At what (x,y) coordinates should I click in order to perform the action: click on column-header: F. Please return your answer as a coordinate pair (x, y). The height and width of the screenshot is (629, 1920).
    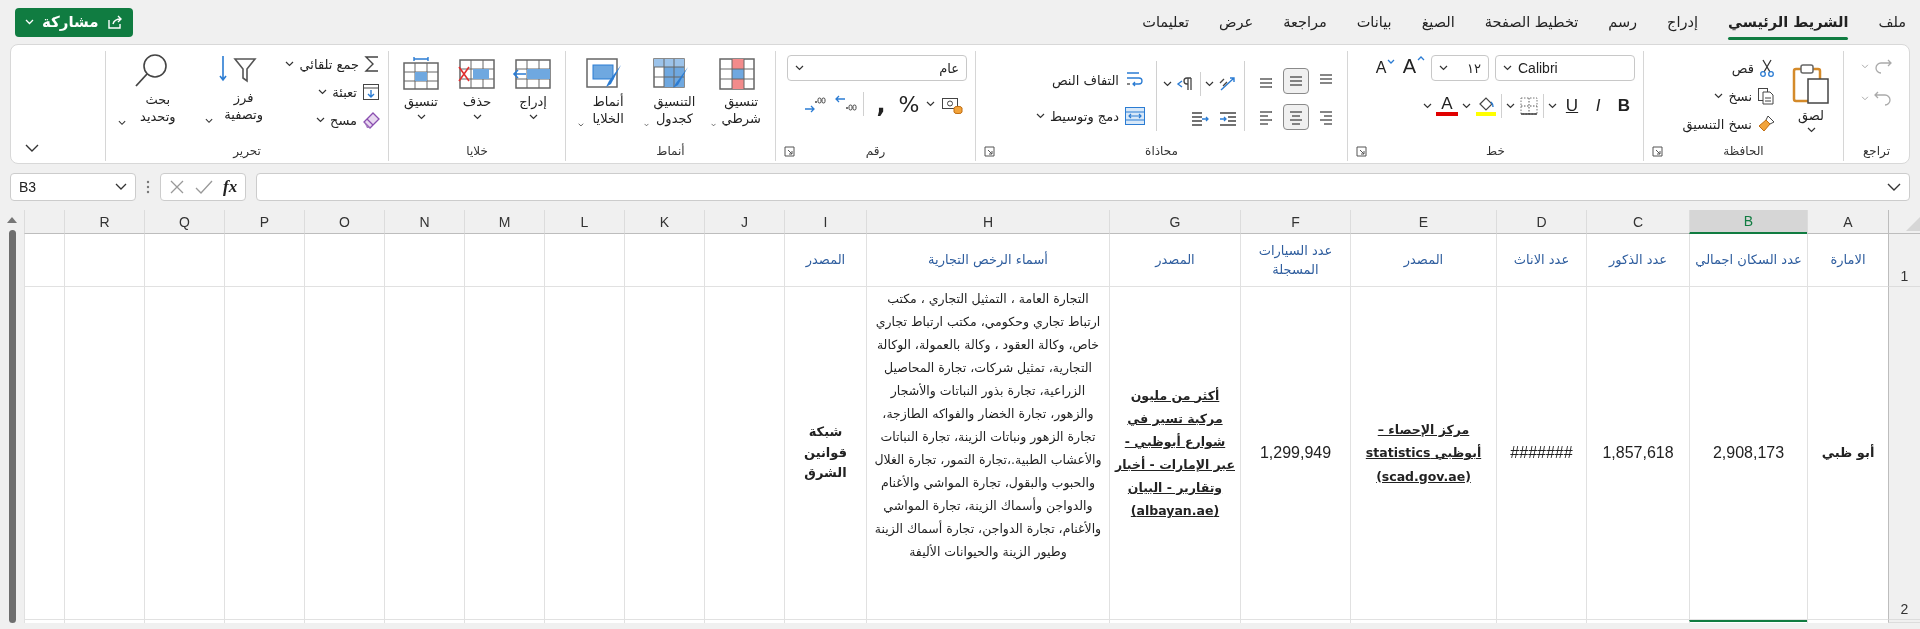
    Looking at the image, I should click on (1295, 222).